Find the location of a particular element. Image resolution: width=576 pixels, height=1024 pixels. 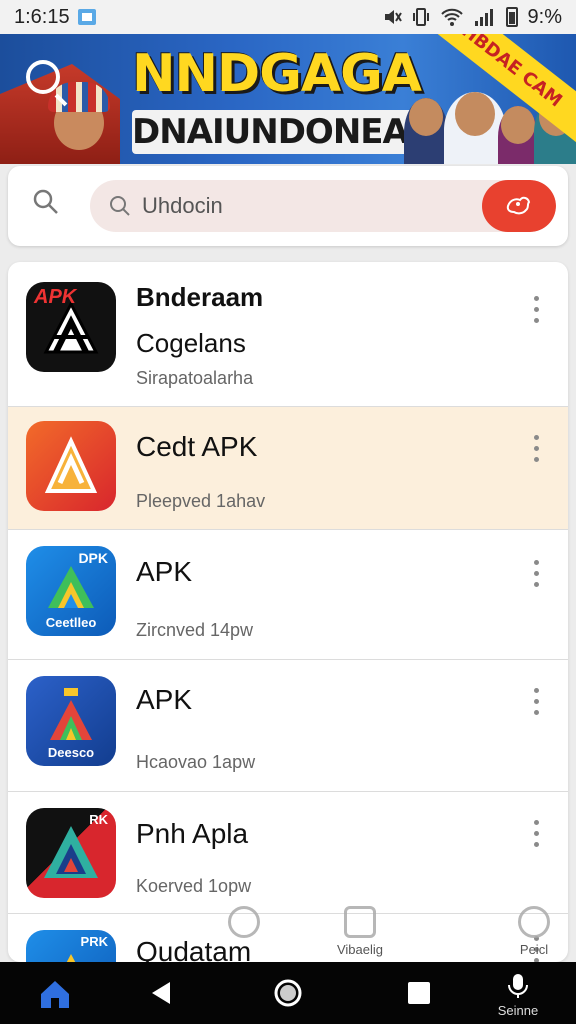

shortcut-middle-label: Vibaelig is located at coordinates (360, 949).